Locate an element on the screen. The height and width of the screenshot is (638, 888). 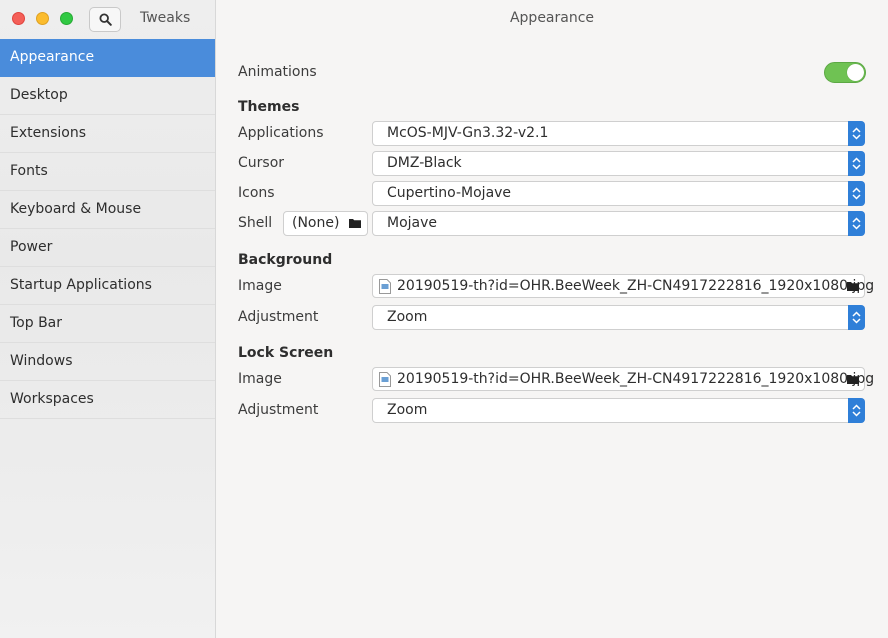
lock-screen-adjustment-combo: Zoom is located at coordinates (618, 410).